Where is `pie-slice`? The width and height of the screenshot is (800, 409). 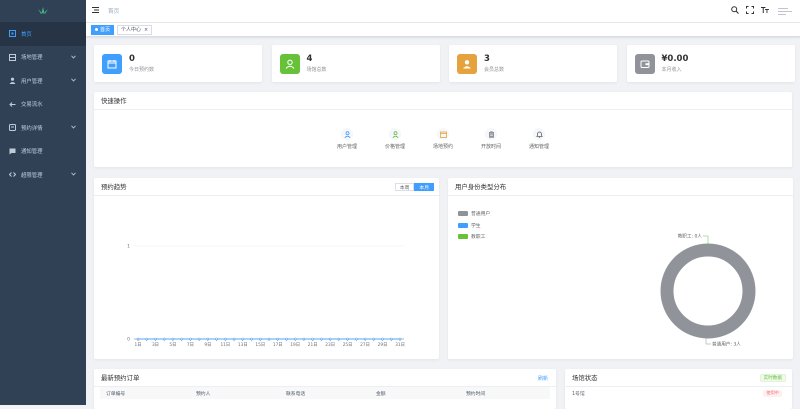 pie-slice is located at coordinates (708, 291).